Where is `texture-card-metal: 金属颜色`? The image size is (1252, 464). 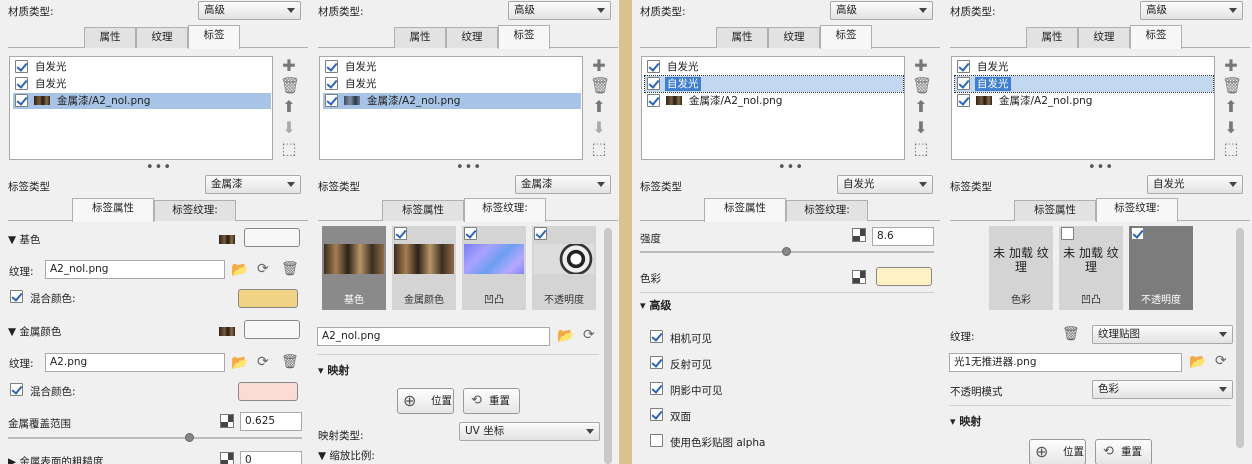 texture-card-metal: 金属颜色 is located at coordinates (424, 268).